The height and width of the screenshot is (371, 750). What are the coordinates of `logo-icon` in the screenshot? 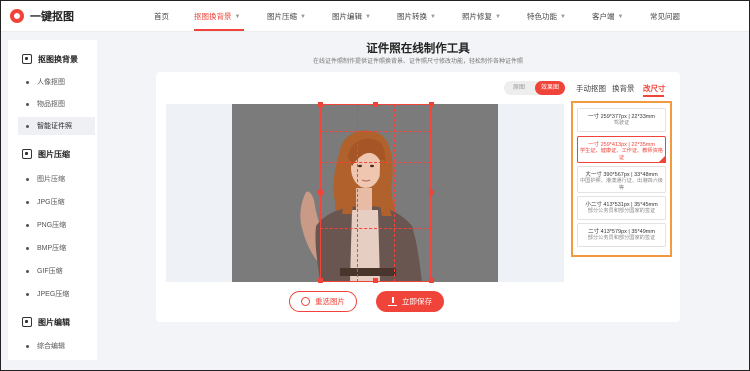 It's located at (17, 16).